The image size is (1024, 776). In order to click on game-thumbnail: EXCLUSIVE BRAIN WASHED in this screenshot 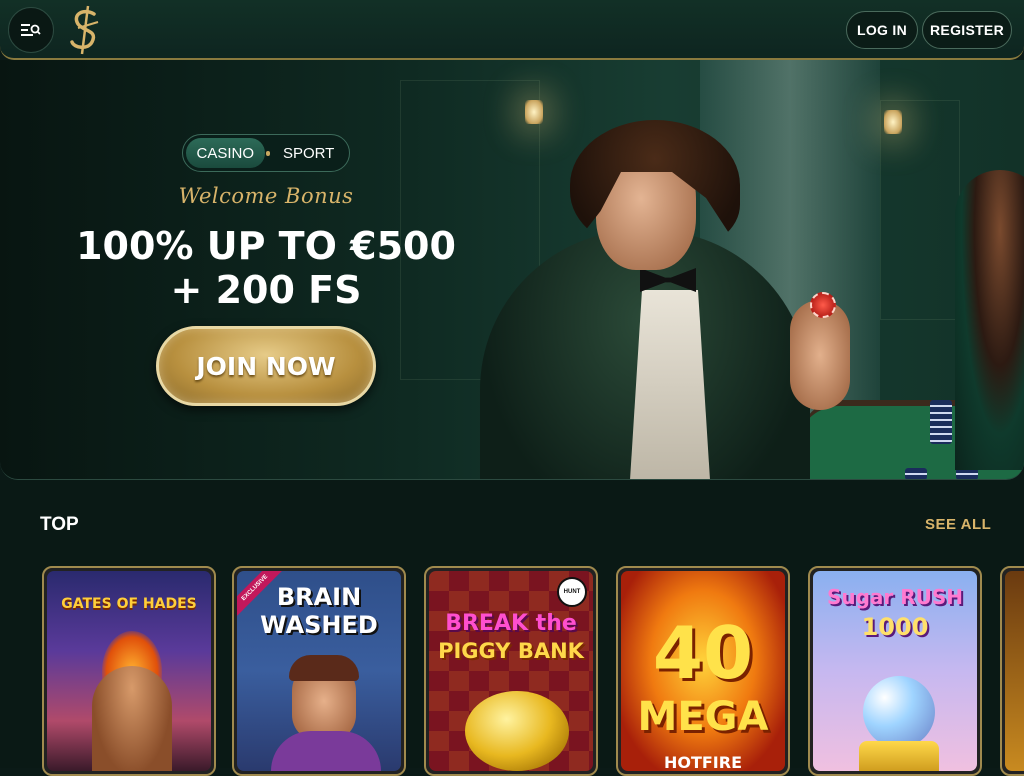, I will do `click(319, 671)`.